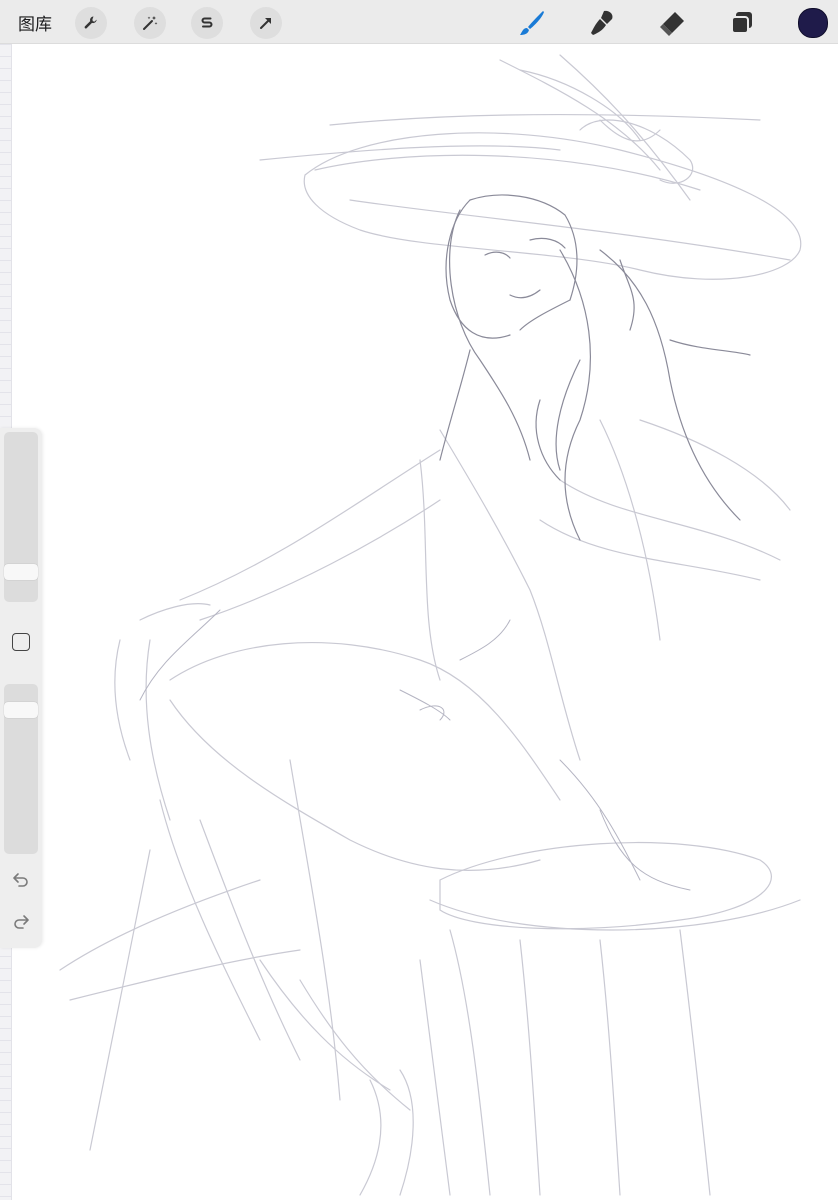 Image resolution: width=838 pixels, height=1200 pixels. What do you see at coordinates (35, 22) in the screenshot?
I see `gallery-button: 图库` at bounding box center [35, 22].